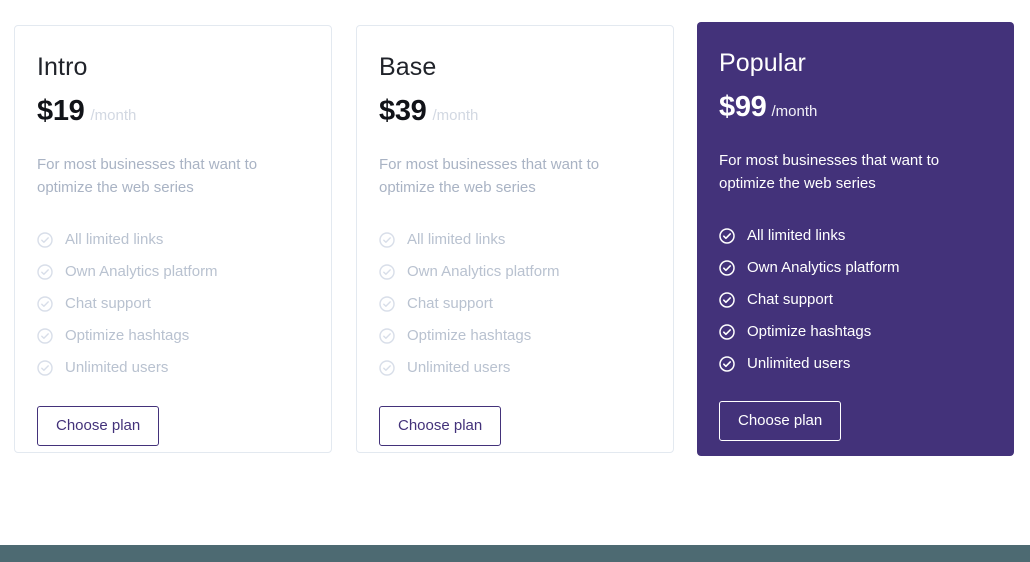  I want to click on plan-title: Intro, so click(62, 67).